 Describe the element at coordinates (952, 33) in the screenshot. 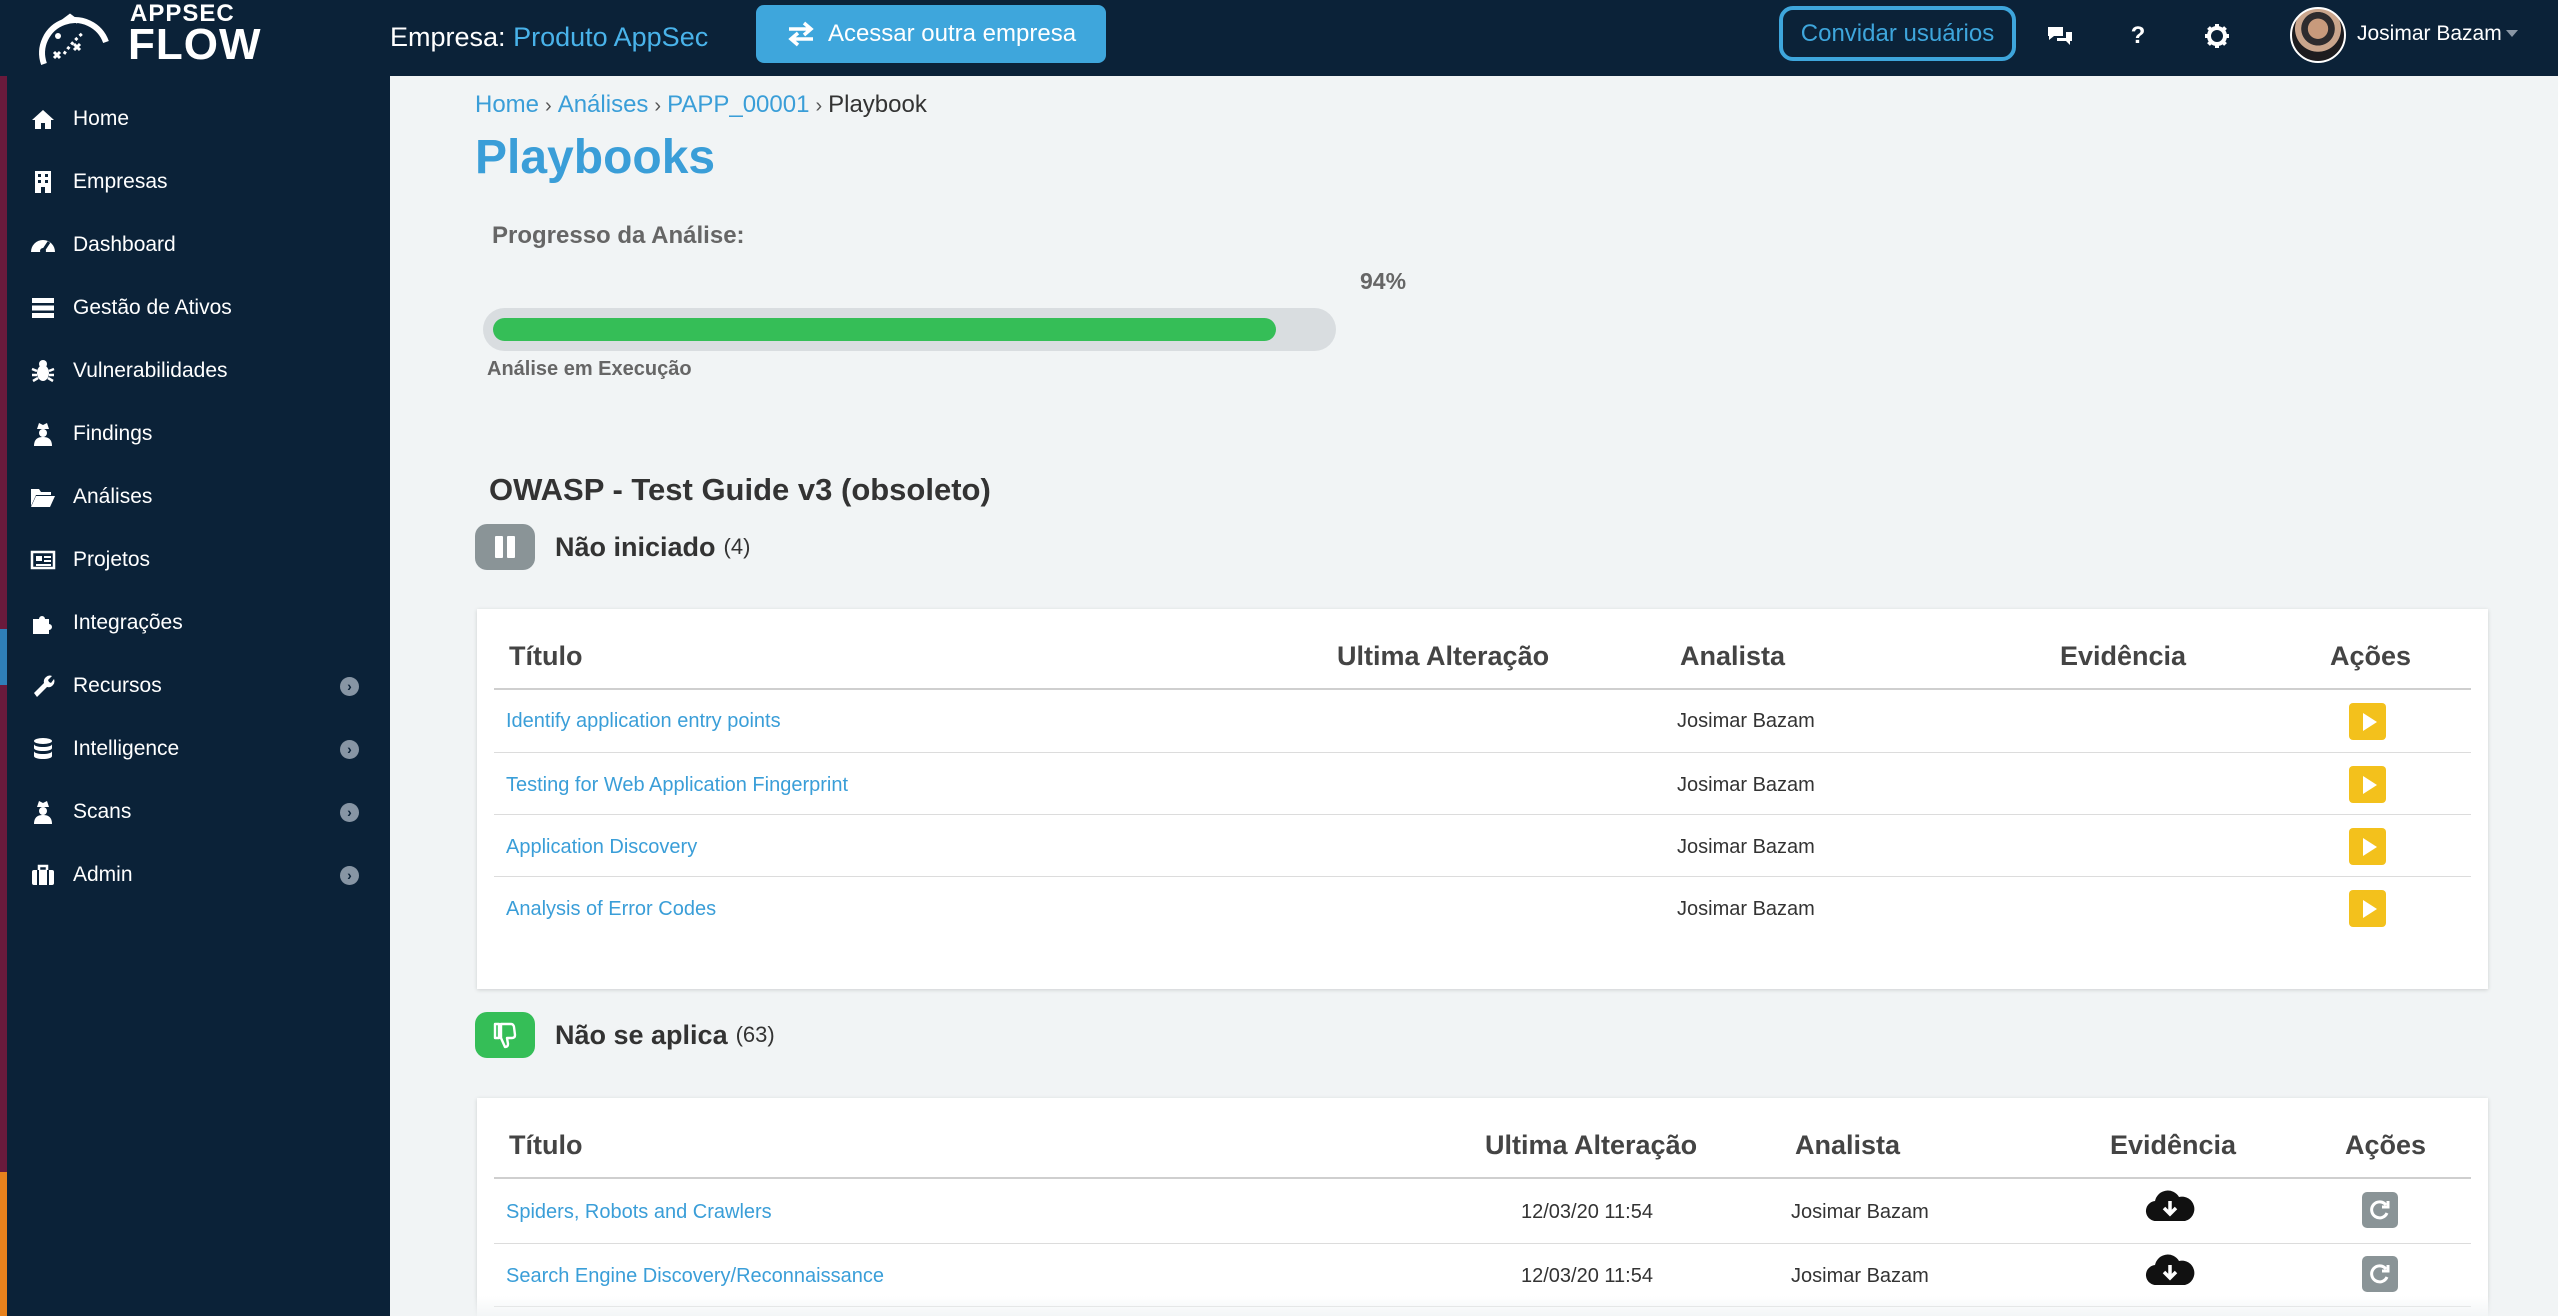

I see `switch-company-label: Acessar outra empresa` at that location.